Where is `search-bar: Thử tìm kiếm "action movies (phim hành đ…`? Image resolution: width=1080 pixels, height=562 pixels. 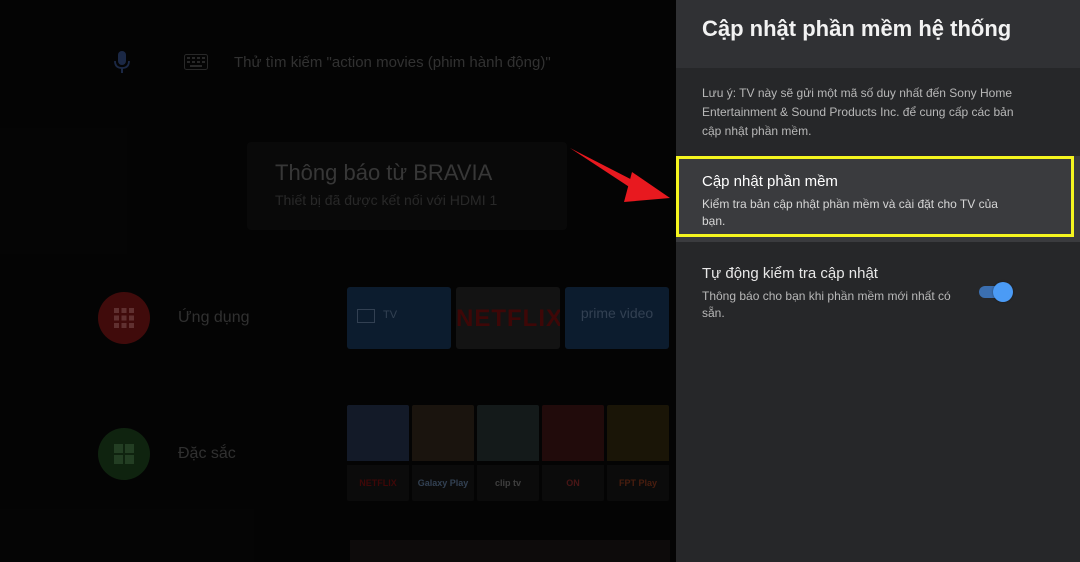
search-bar: Thử tìm kiếm "action movies (phim hành đ… is located at coordinates (325, 62).